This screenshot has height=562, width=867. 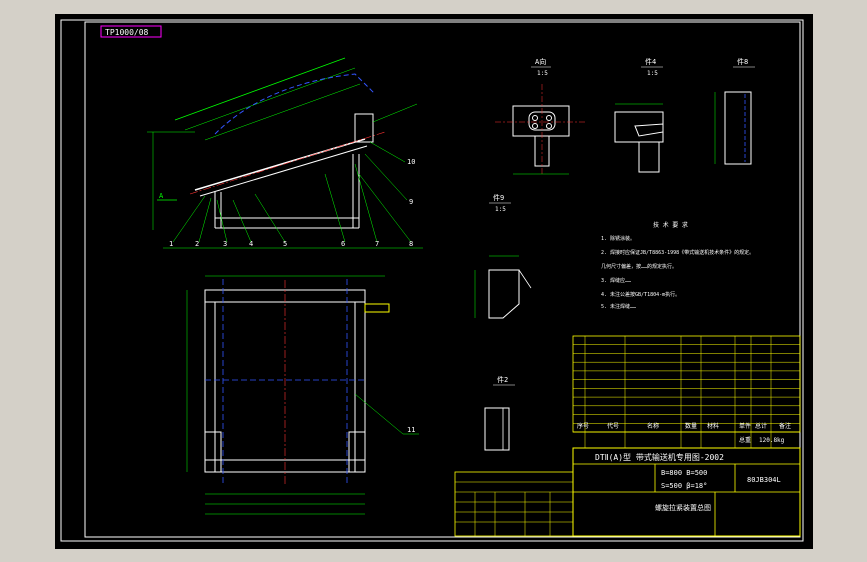 What do you see at coordinates (764, 480) in the screenshot?
I see `drawing-code: 80JB304L` at bounding box center [764, 480].